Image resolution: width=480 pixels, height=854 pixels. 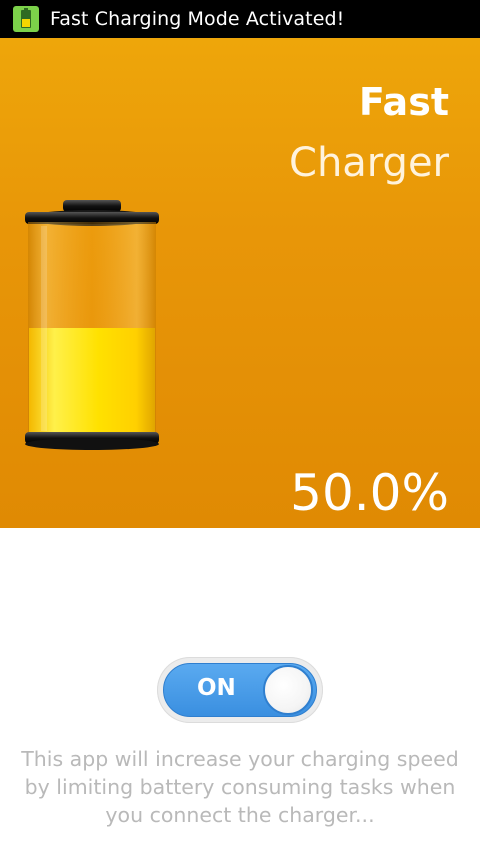 I want to click on battery-percentage: 50.0%, so click(x=369, y=493).